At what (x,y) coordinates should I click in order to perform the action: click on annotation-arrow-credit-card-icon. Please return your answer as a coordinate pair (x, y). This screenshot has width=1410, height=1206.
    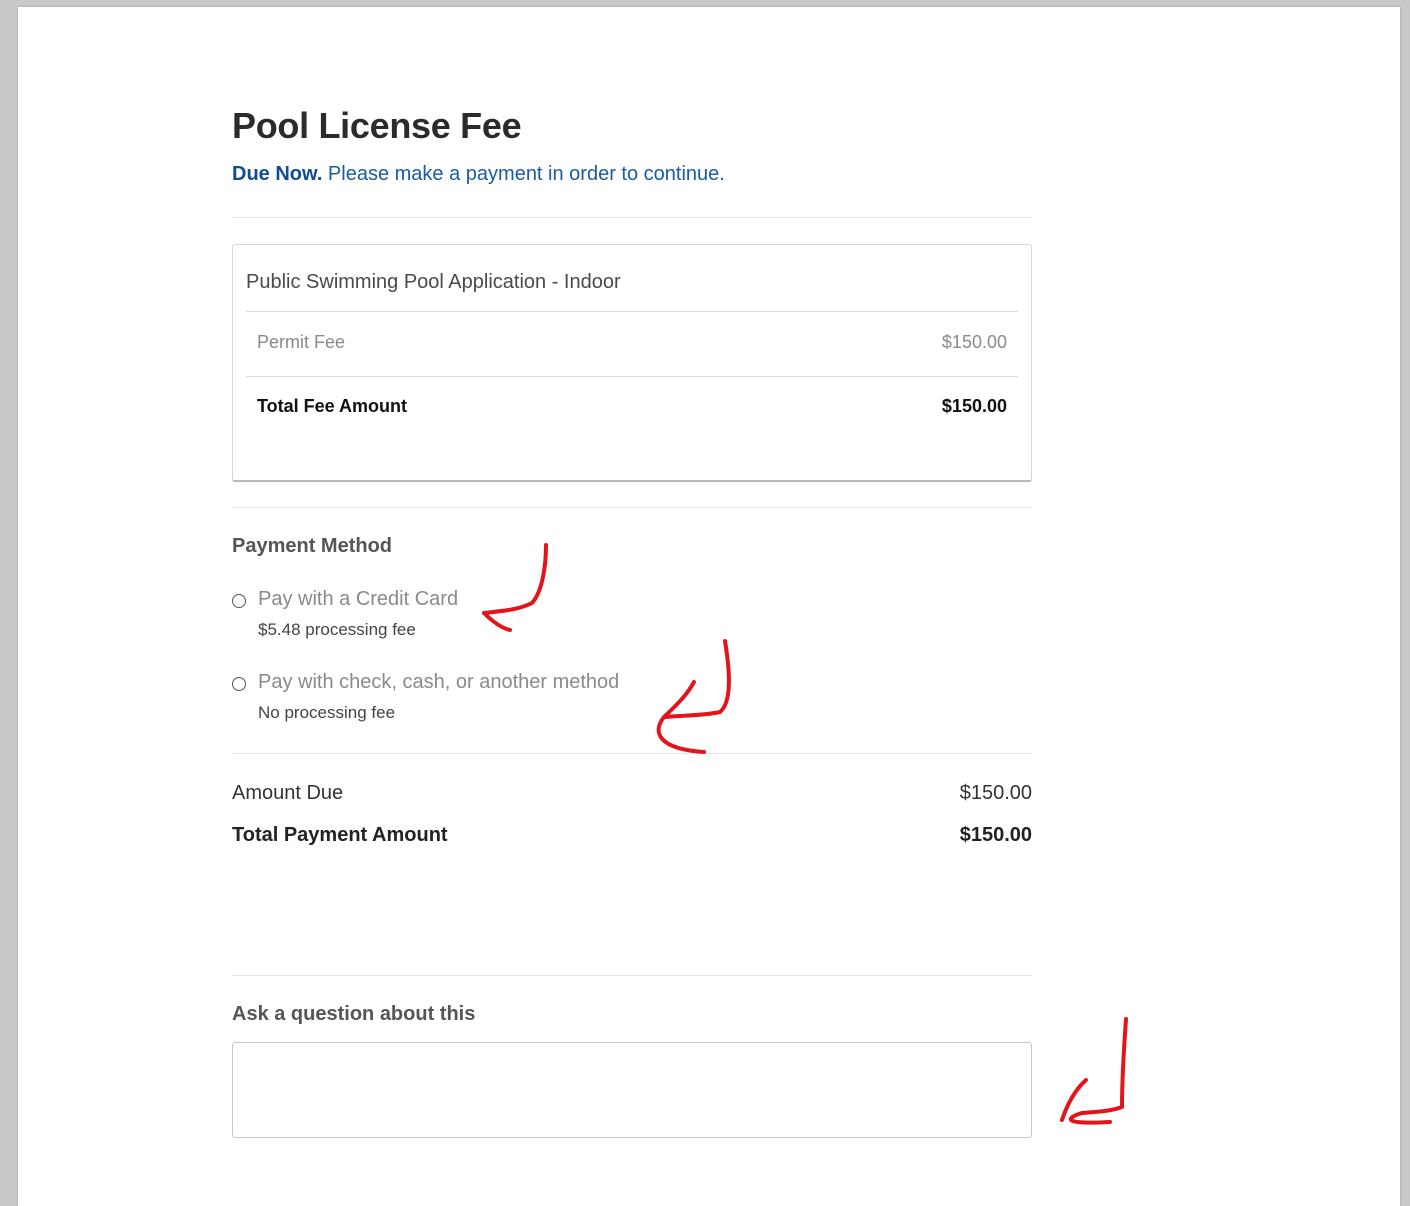
    Looking at the image, I should click on (515, 587).